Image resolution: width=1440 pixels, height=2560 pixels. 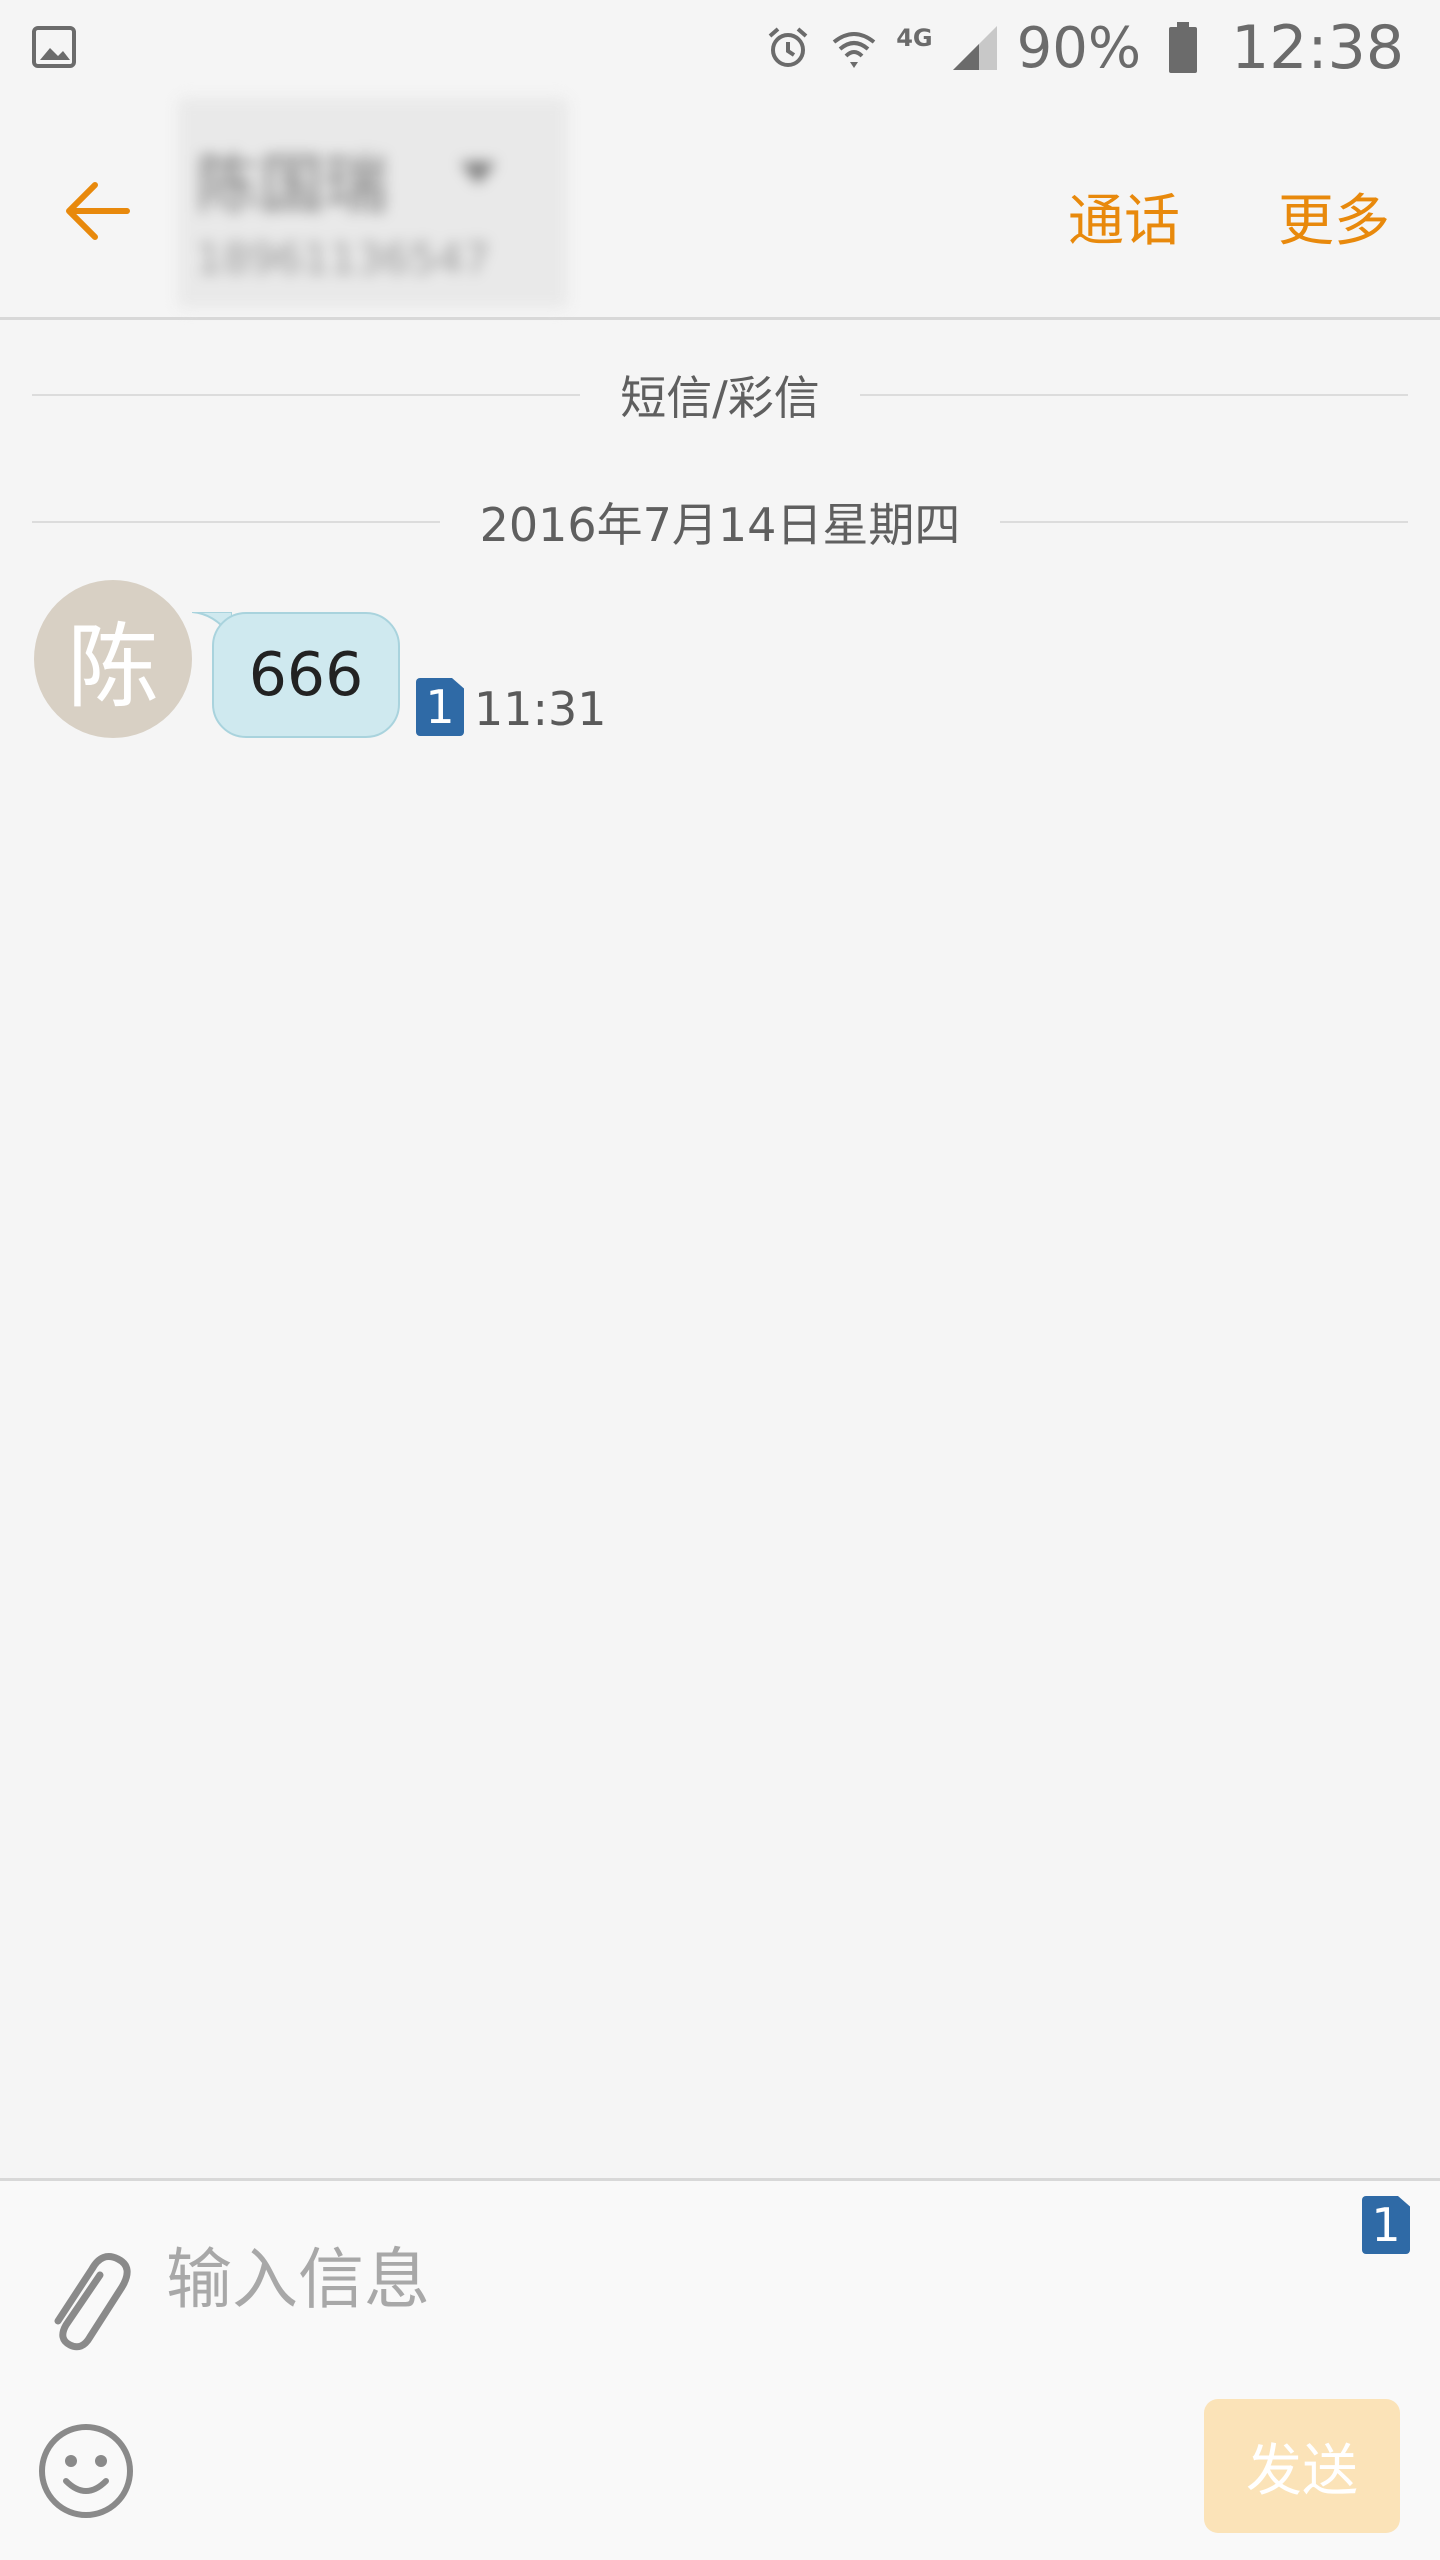 I want to click on paperclip-icon, so click(x=92, y=2302).